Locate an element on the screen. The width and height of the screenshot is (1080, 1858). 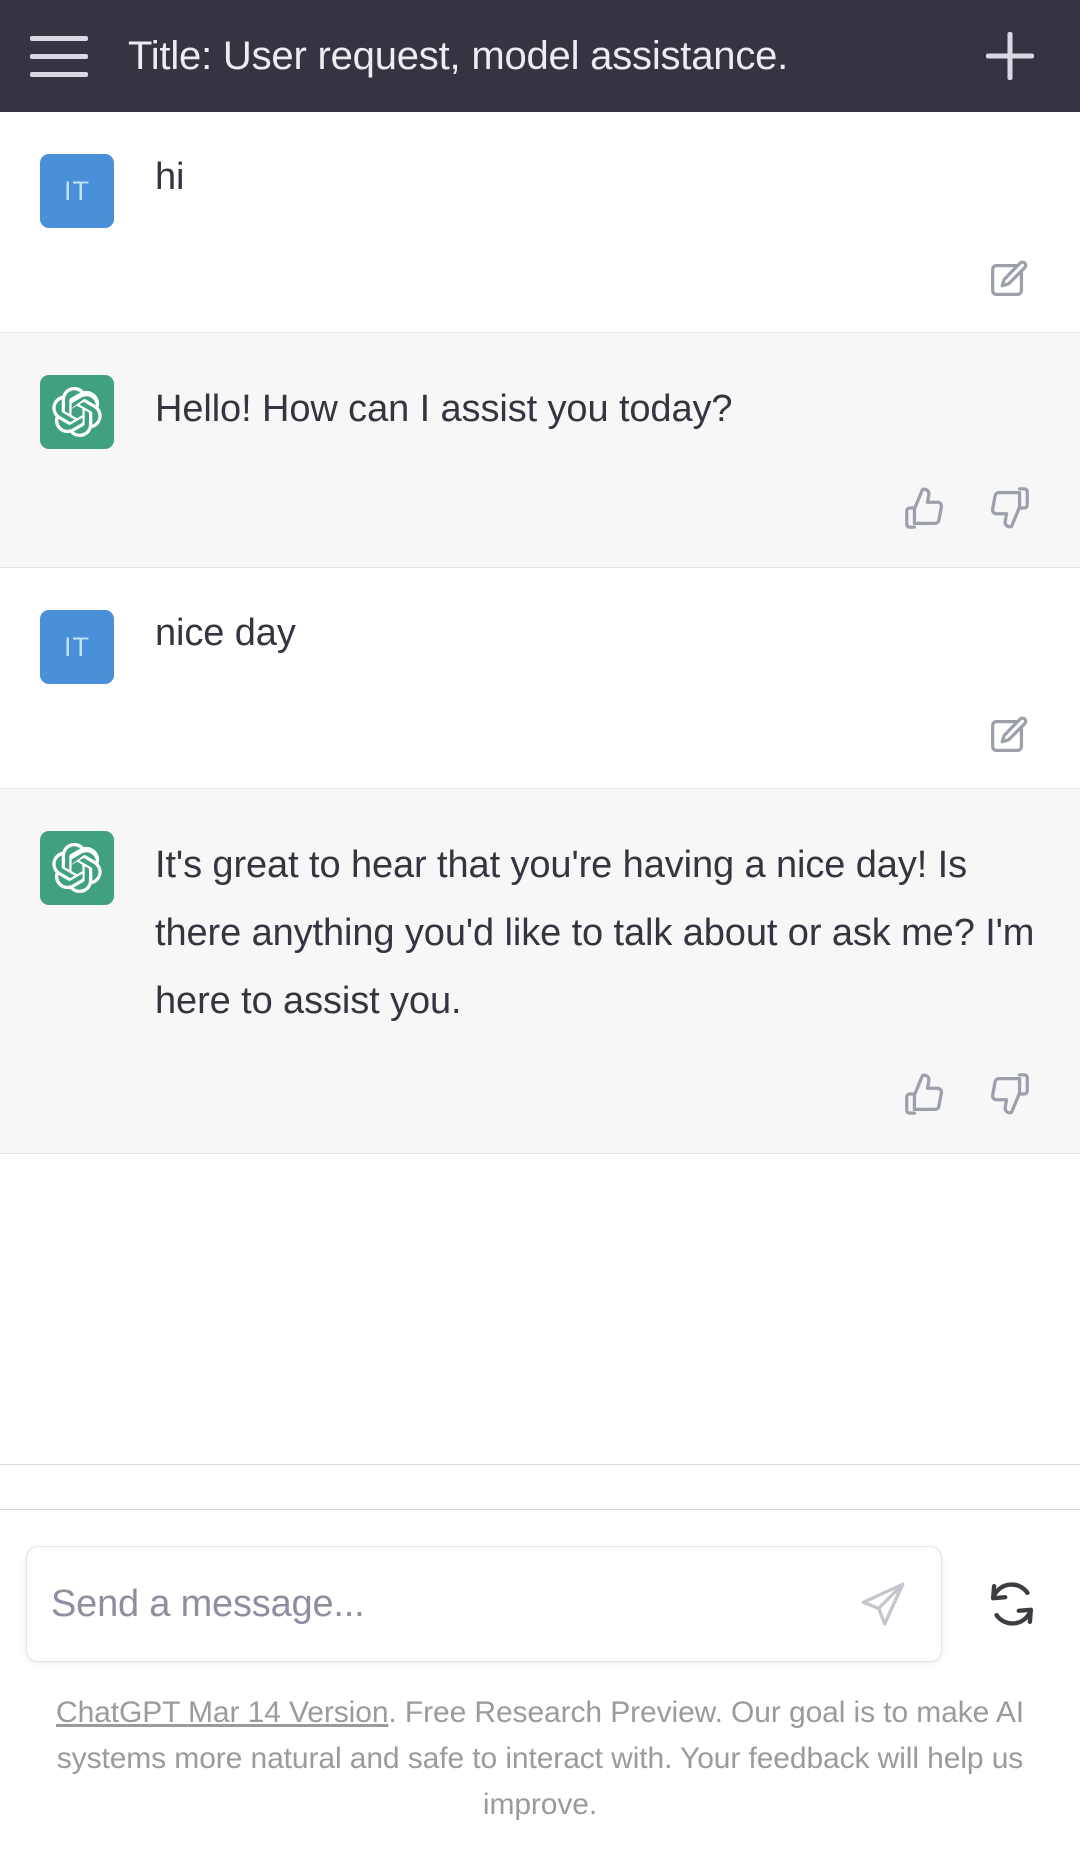
version-link: ChatGPT Mar 14 Version is located at coordinates (222, 1712).